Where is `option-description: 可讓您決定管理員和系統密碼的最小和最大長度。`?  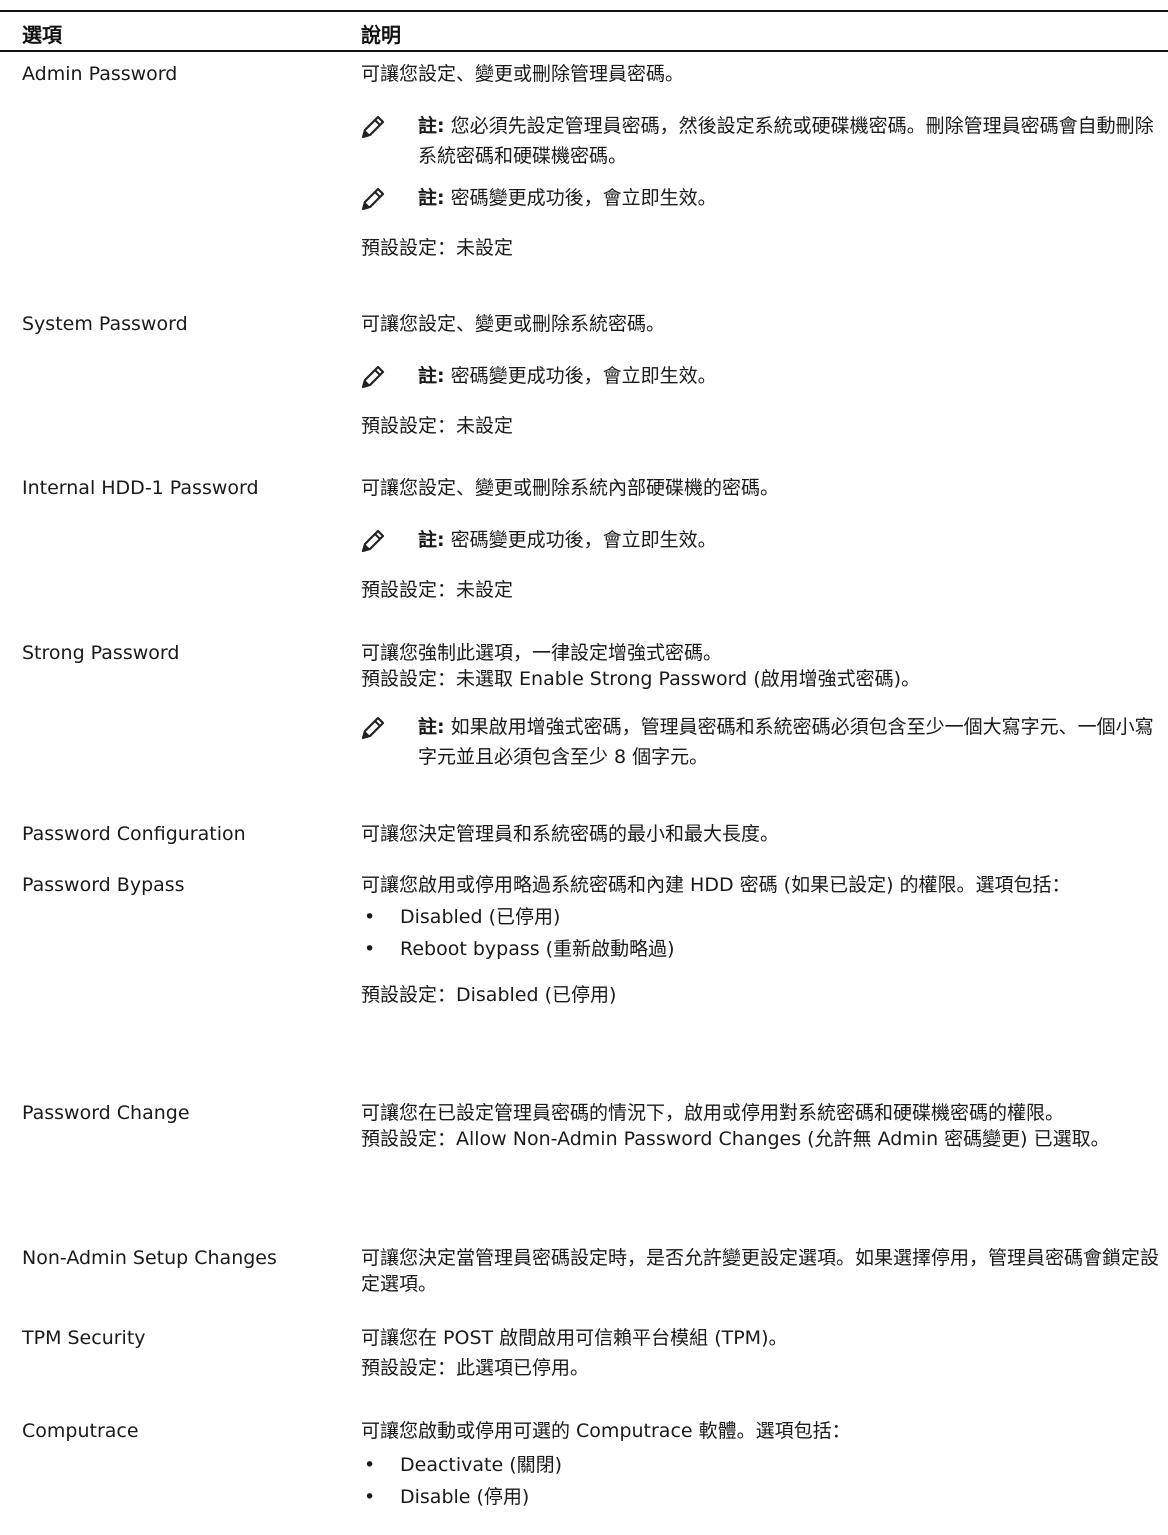 option-description: 可讓您決定管理員和系統密碼的最小和最大長度。 is located at coordinates (761, 834).